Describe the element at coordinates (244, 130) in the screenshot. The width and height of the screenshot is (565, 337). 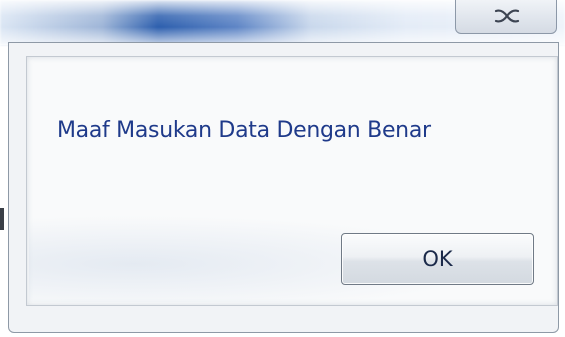
I see `message-text: Maaf Masukan Data Dengan Benar` at that location.